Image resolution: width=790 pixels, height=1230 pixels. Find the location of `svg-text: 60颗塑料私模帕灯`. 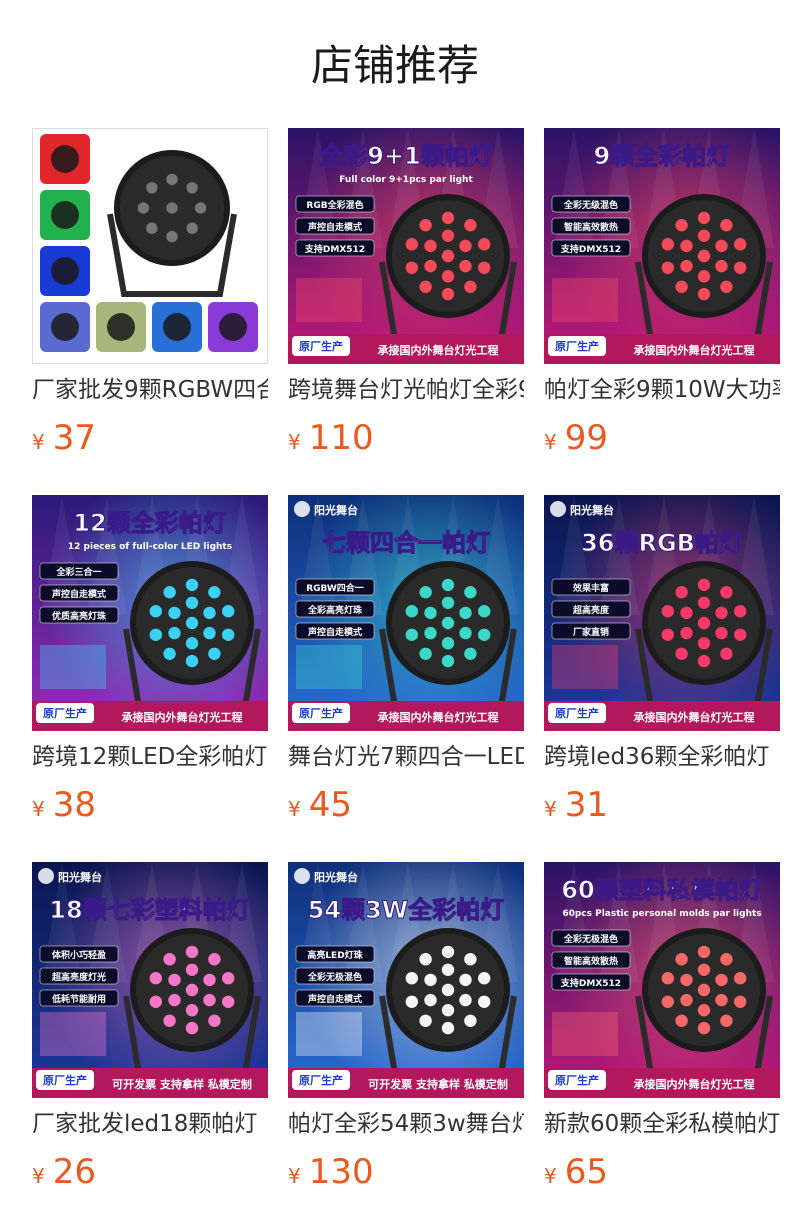

svg-text: 60颗塑料私模帕灯 is located at coordinates (661, 890).